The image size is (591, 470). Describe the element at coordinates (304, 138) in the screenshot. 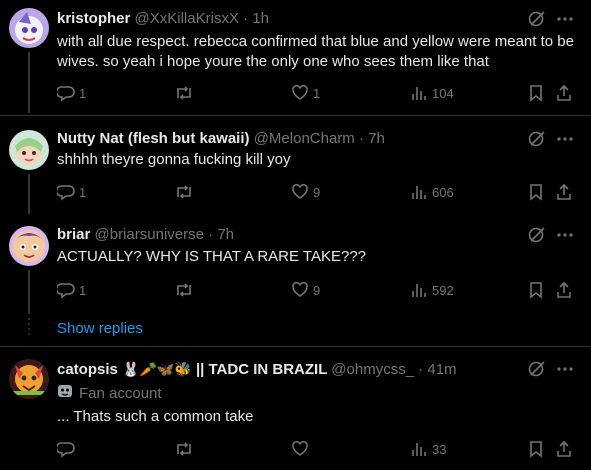

I see `handle: @MelonCharm` at that location.